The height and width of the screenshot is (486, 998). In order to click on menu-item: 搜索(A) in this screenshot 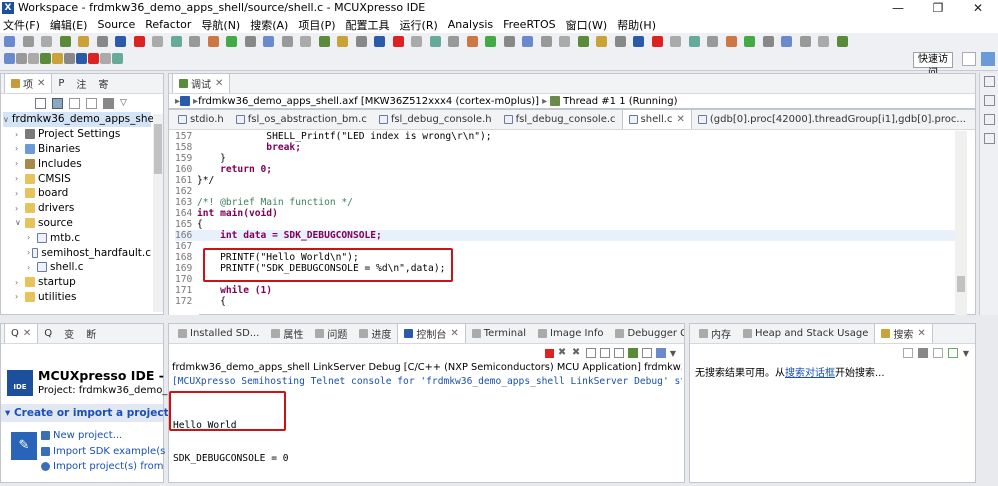, I will do `click(269, 25)`.